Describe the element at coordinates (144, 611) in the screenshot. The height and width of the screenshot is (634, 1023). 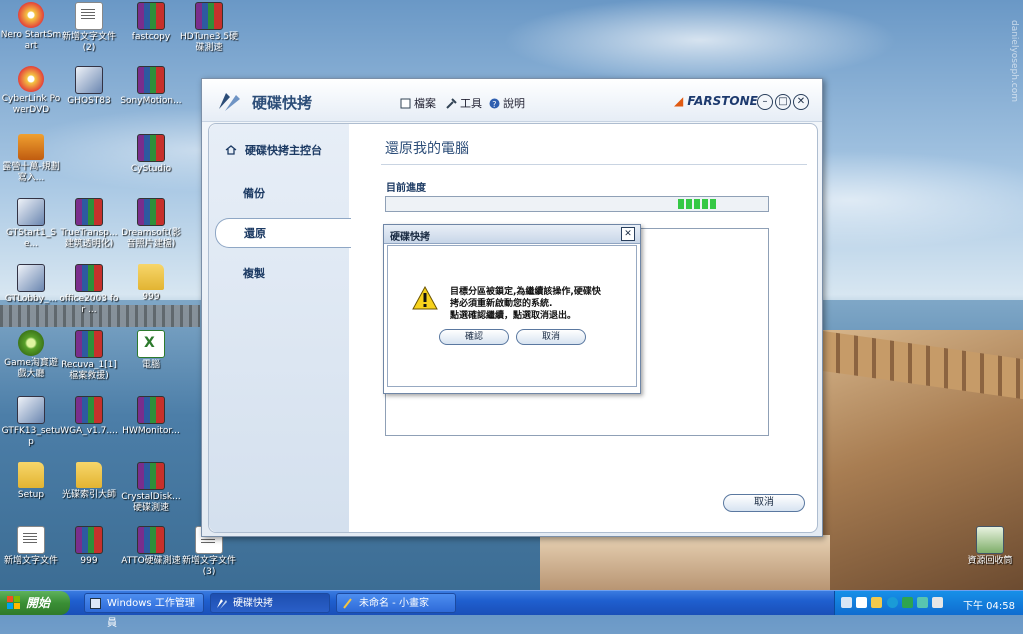
I see `taskbar-item-task-manager: Windows 工作管理員` at that location.